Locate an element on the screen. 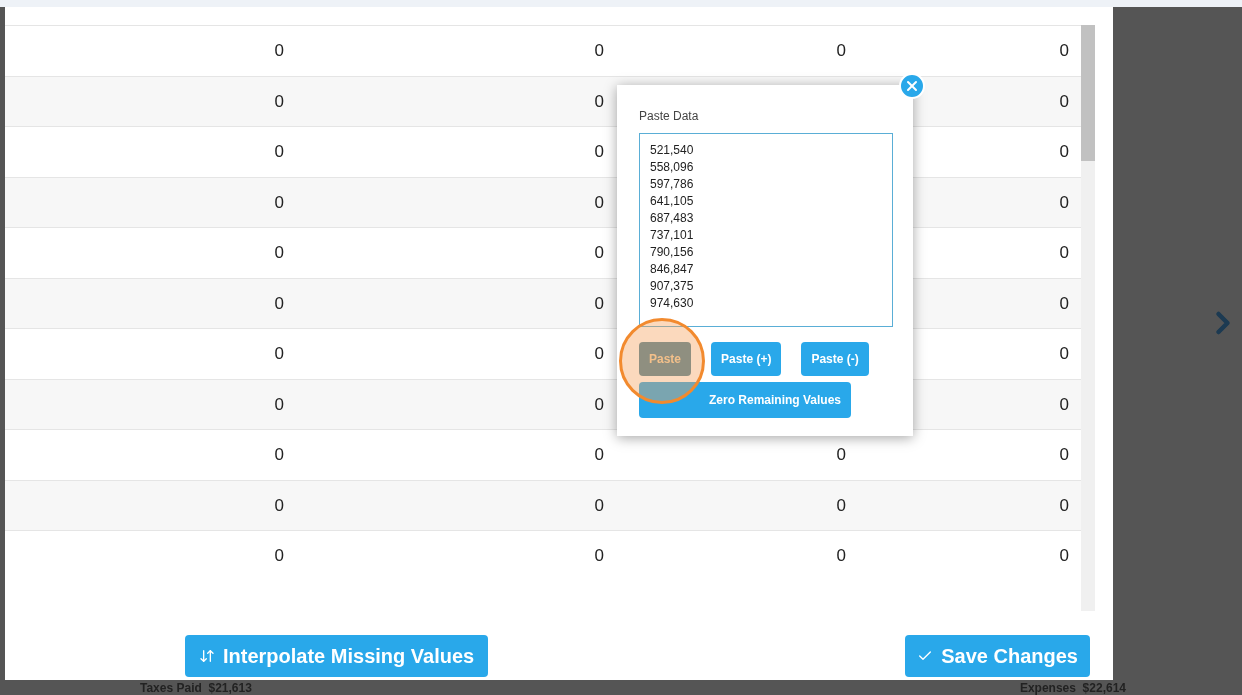  paste-data-label: Paste Data is located at coordinates (669, 116).